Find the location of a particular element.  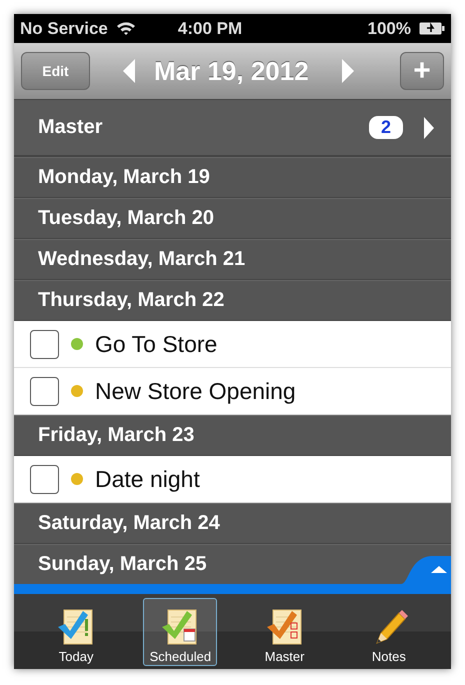

task-row: Go To Store is located at coordinates (232, 344).